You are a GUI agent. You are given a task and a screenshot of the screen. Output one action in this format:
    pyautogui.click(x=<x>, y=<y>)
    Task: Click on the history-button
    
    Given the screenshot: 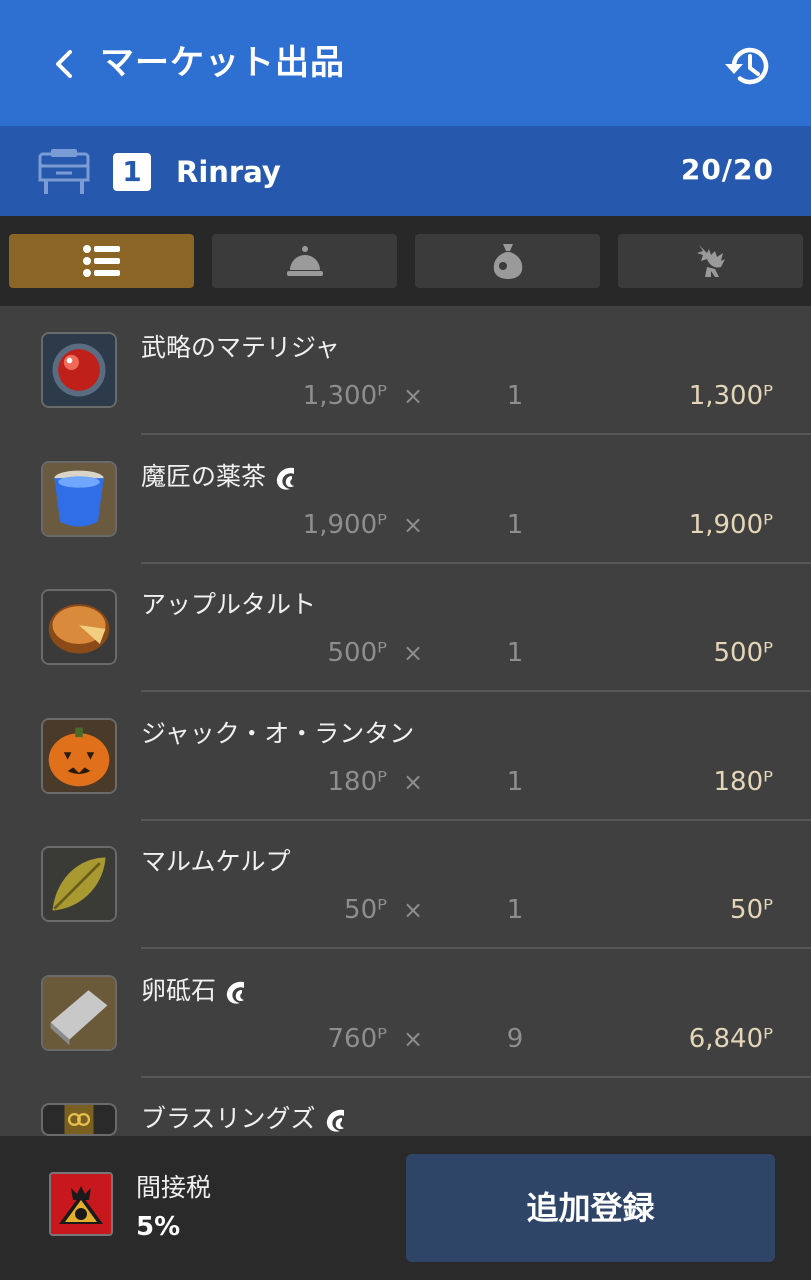 What is the action you would take?
    pyautogui.click(x=748, y=66)
    